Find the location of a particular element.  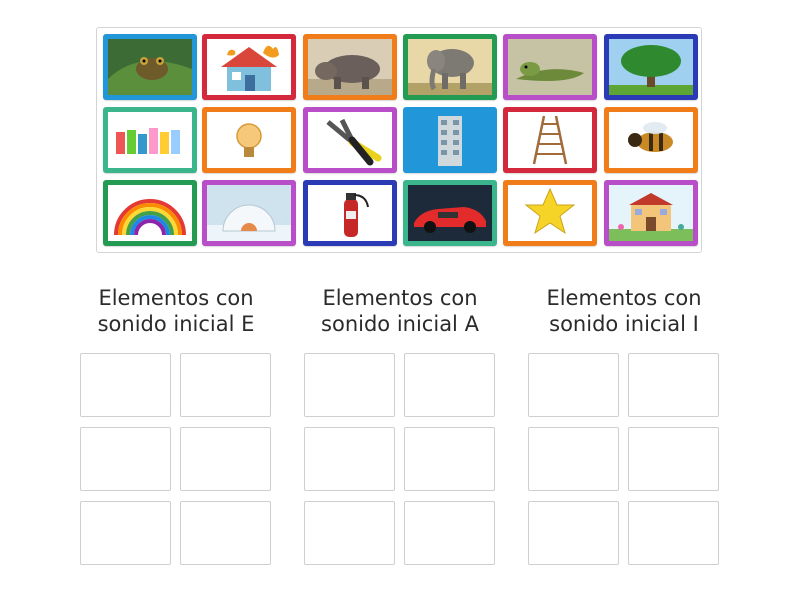

group-heading-i: Elementos con sonido inicial I is located at coordinates (624, 311).